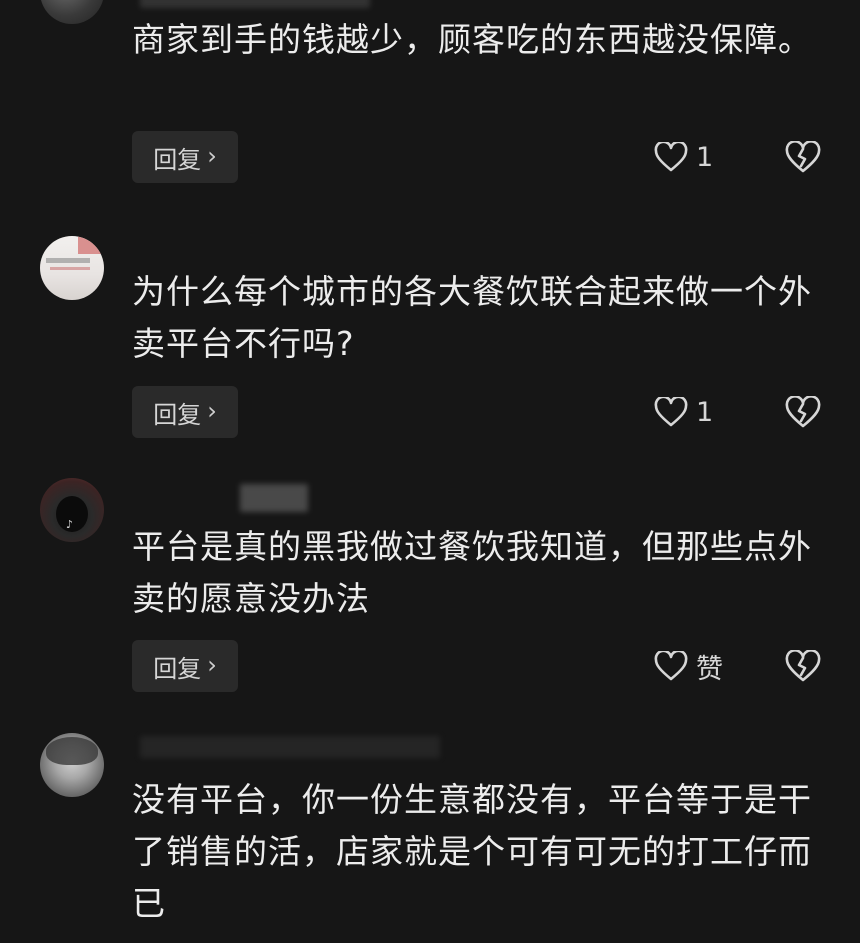  I want to click on like-label: 赞, so click(709, 669).